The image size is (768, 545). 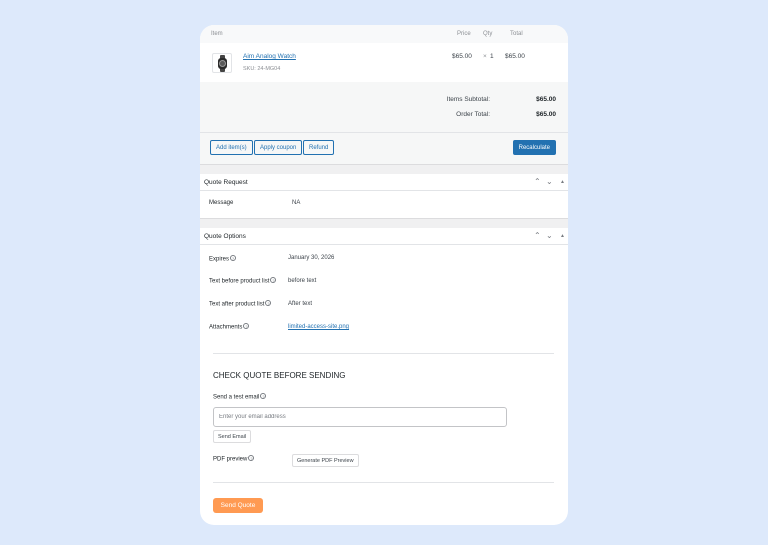 I want to click on items-table-header: Item Price Qty Total, so click(x=384, y=34).